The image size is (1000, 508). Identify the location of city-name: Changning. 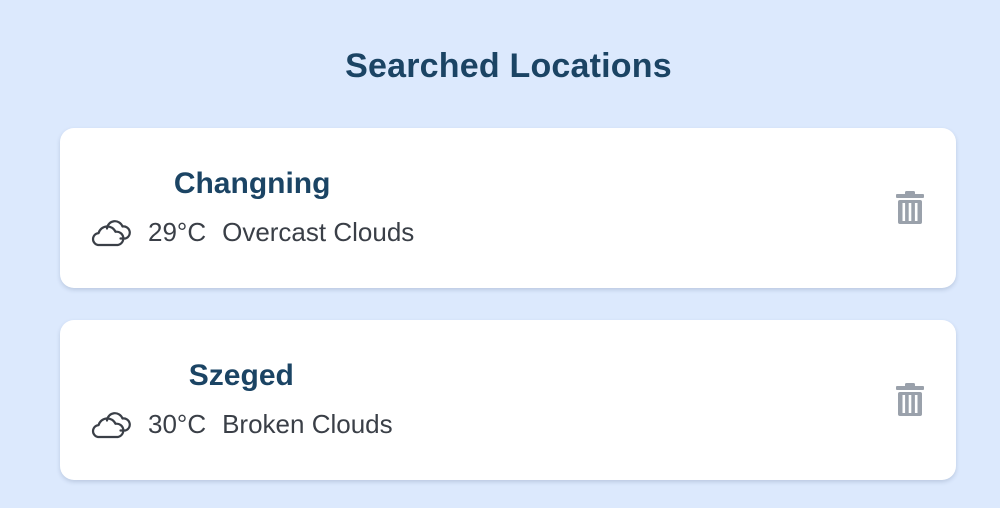
(252, 183).